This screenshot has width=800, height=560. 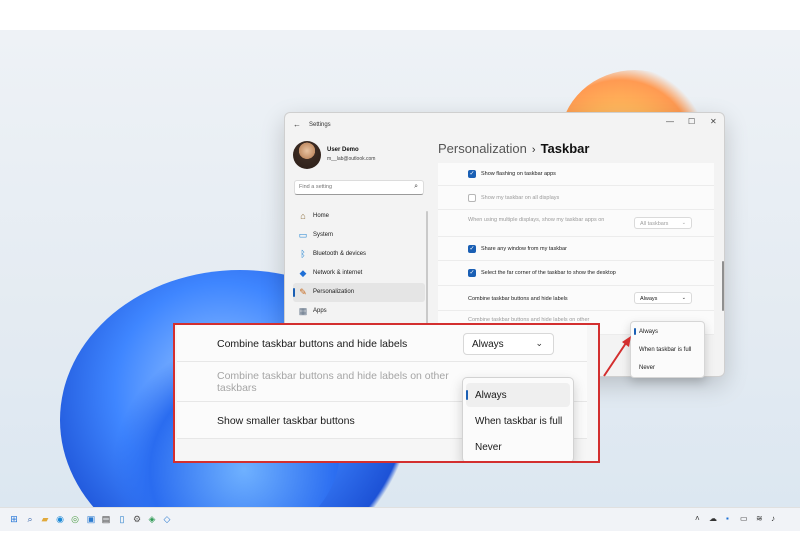 What do you see at coordinates (524, 249) in the screenshot?
I see `setting-label: Share any window from my taskbar` at bounding box center [524, 249].